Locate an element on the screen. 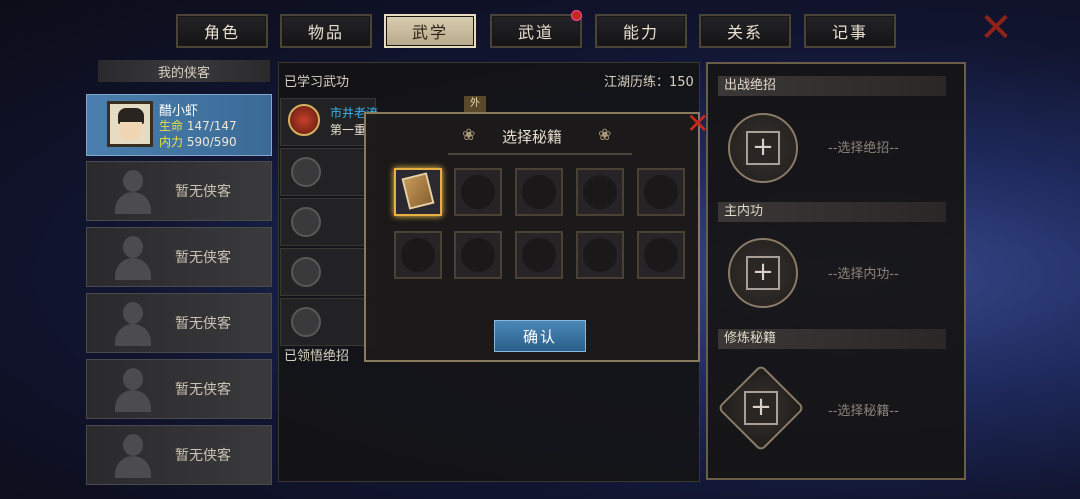 The image size is (1080, 499). confirm-button: 确认 is located at coordinates (540, 336).